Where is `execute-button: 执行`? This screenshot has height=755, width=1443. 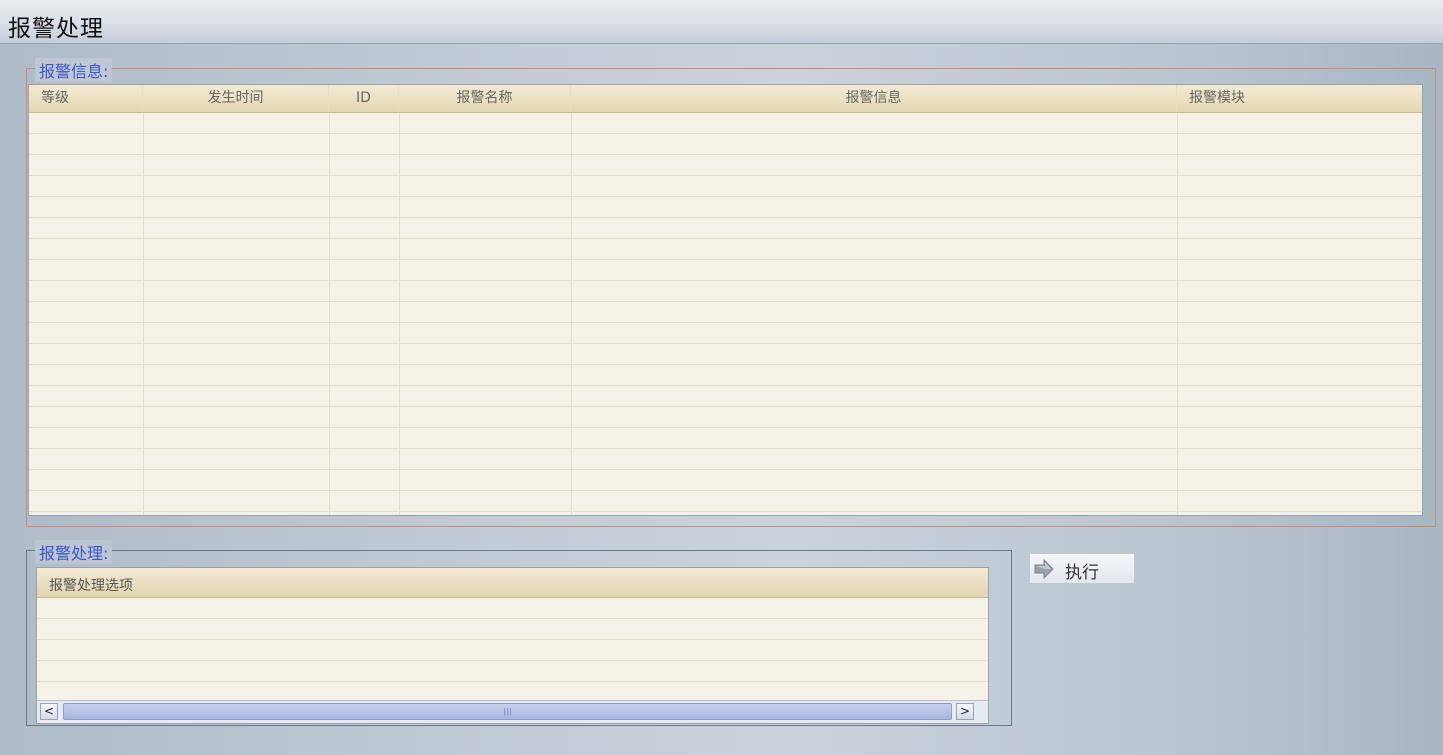
execute-button: 执行 is located at coordinates (1082, 568).